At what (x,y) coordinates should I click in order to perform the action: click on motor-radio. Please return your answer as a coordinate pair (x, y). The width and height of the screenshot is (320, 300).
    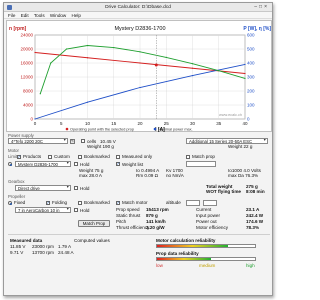
    Looking at the image, I should click on (10, 163).